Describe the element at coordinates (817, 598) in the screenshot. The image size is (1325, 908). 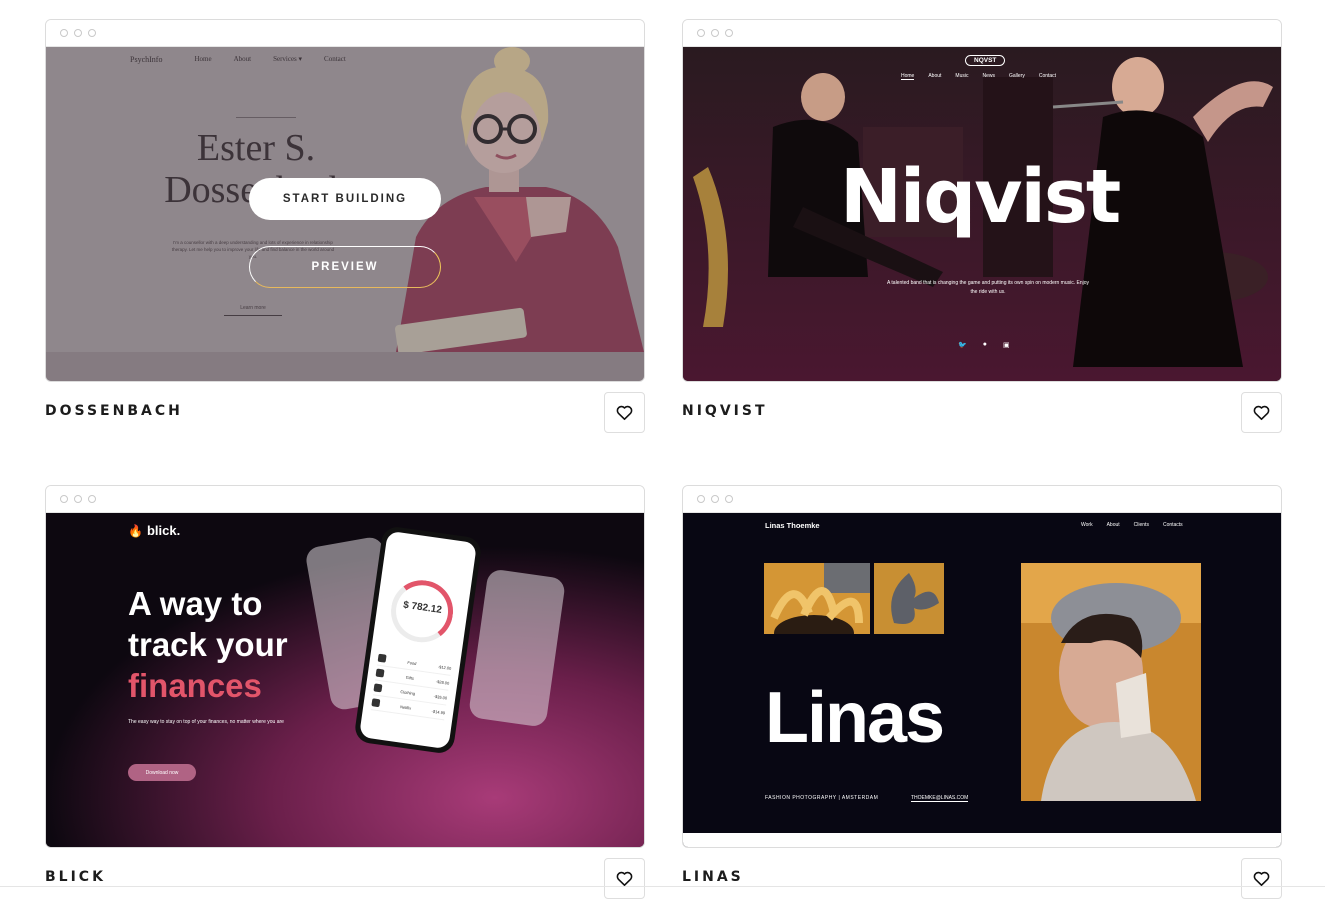
I see `flower-photo` at that location.